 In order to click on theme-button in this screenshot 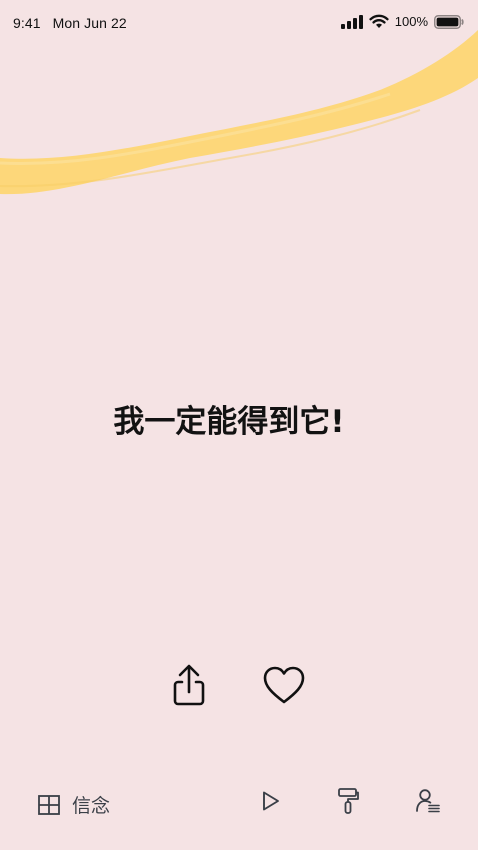, I will do `click(348, 801)`.